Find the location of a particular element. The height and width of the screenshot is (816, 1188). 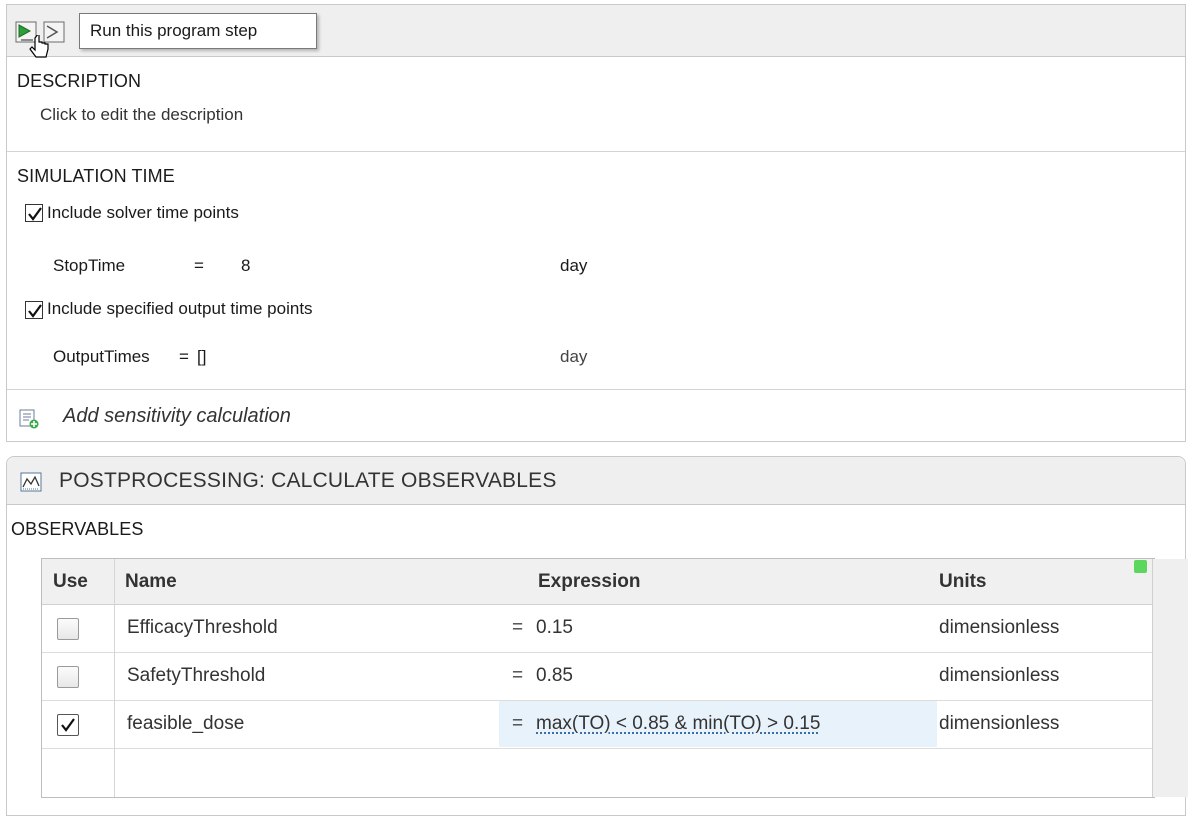

observable-expression: 0.15 is located at coordinates (554, 628).